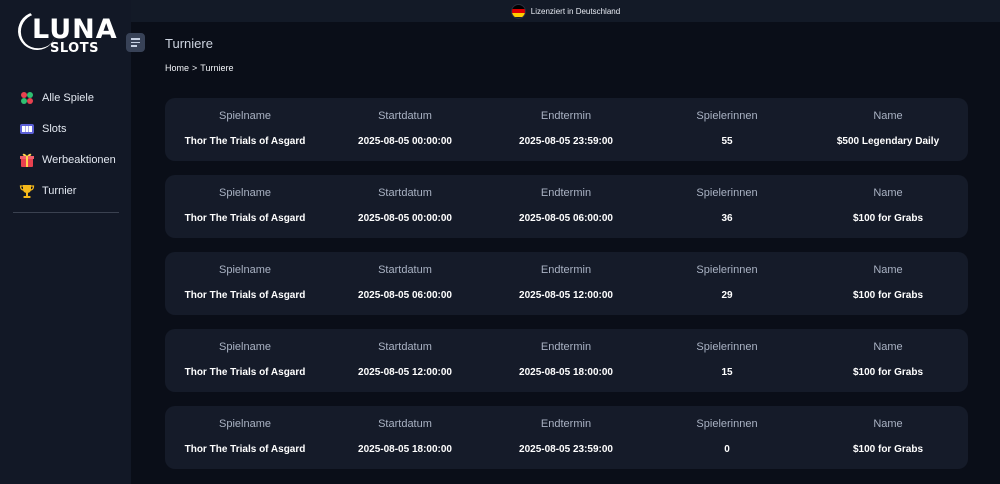 Image resolution: width=1000 pixels, height=484 pixels. What do you see at coordinates (135, 42) in the screenshot?
I see `sidebar-toggle-button` at bounding box center [135, 42].